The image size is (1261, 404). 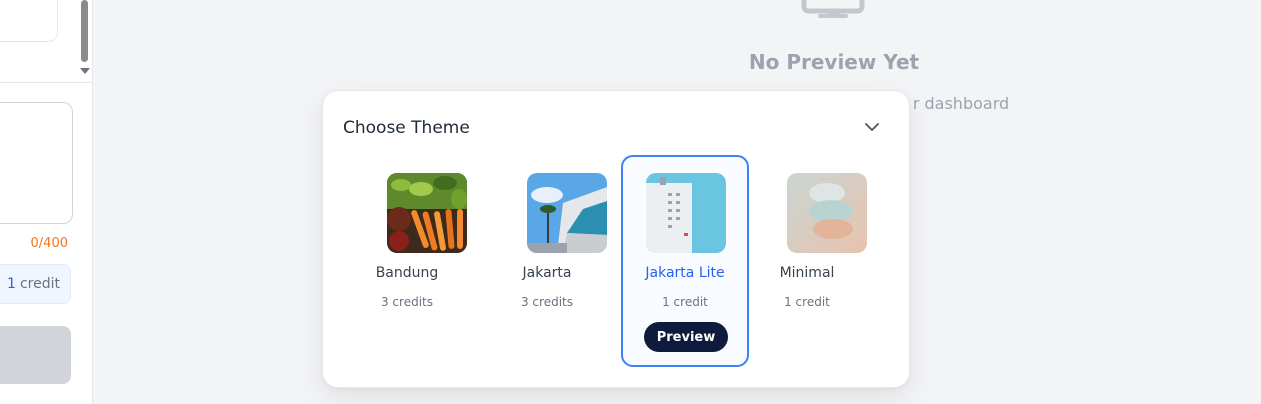 What do you see at coordinates (407, 261) in the screenshot?
I see `theme-option-bandung: Bandung 3 credits` at bounding box center [407, 261].